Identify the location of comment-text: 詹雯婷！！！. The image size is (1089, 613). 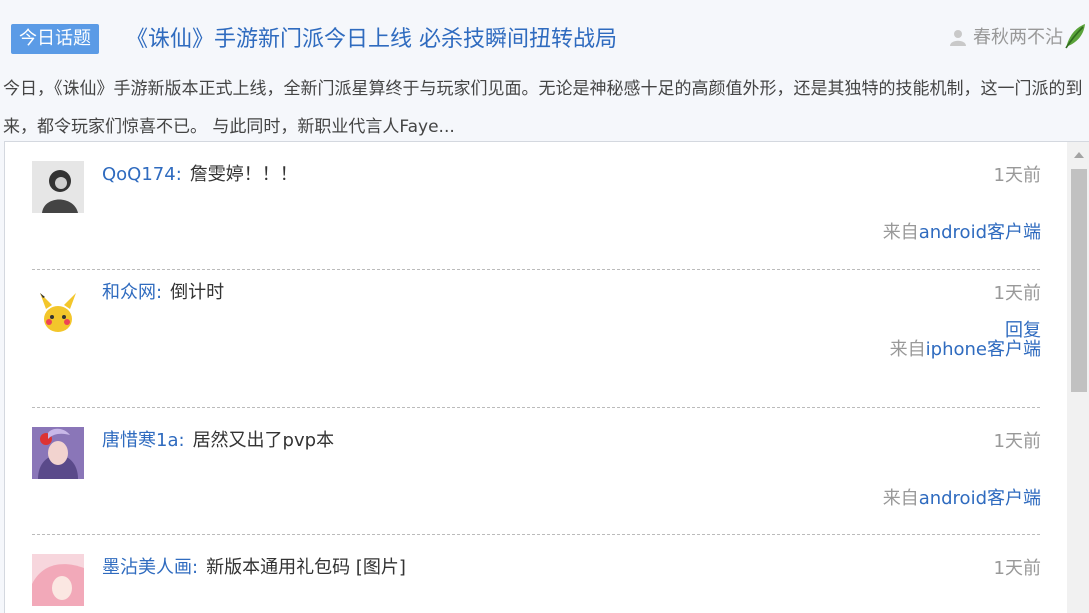
(243, 174).